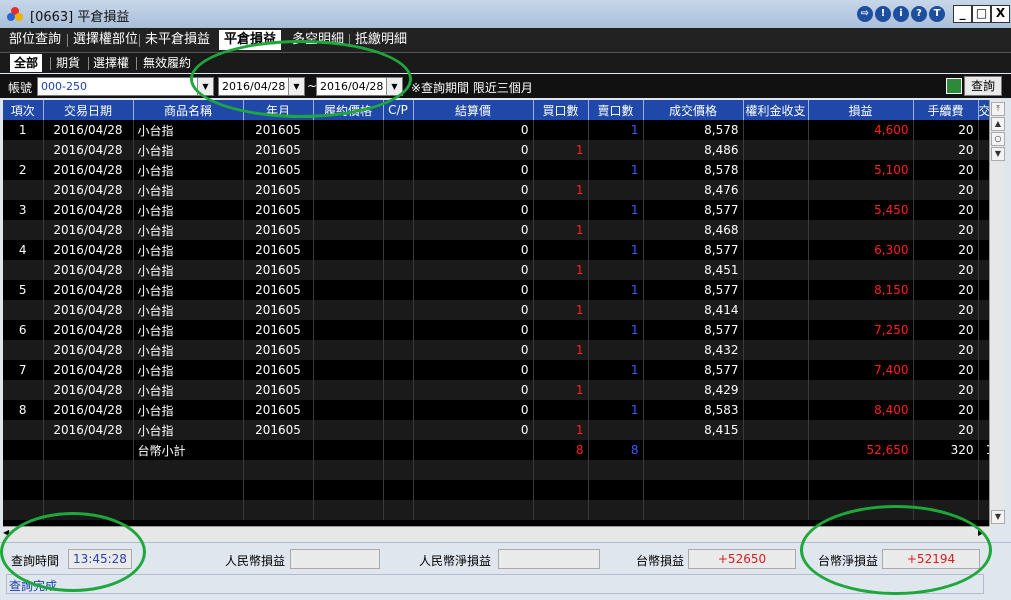 This screenshot has width=1011, height=600. I want to click on close-button: X, so click(1000, 14).